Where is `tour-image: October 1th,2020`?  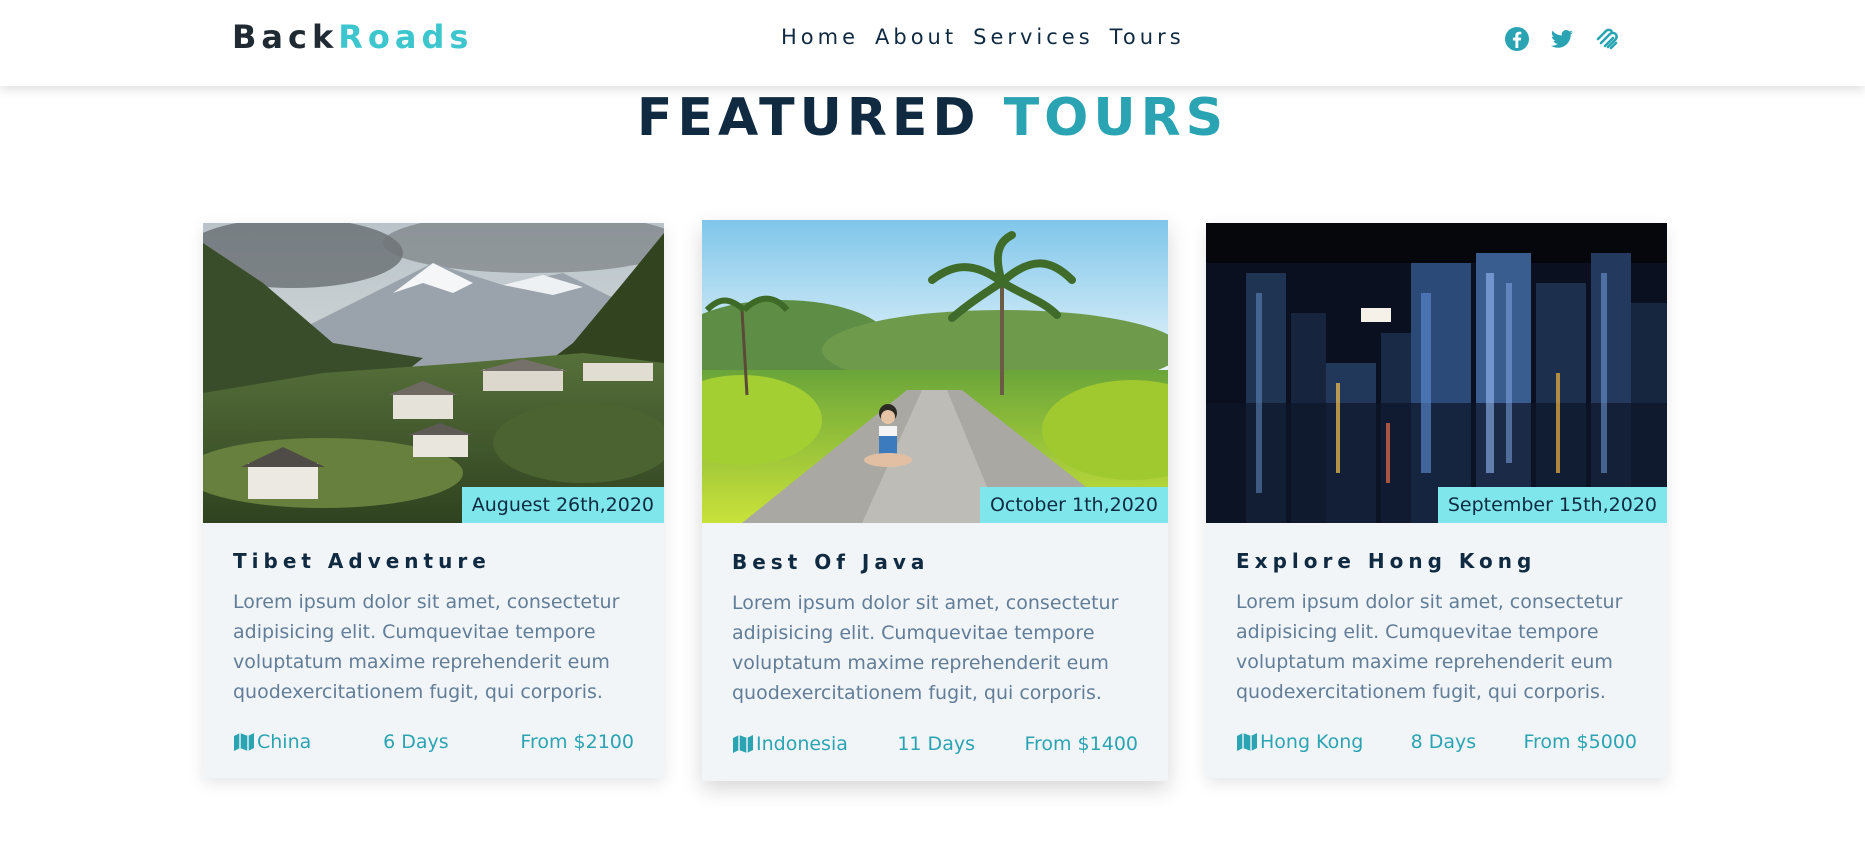
tour-image: October 1th,2020 is located at coordinates (935, 371).